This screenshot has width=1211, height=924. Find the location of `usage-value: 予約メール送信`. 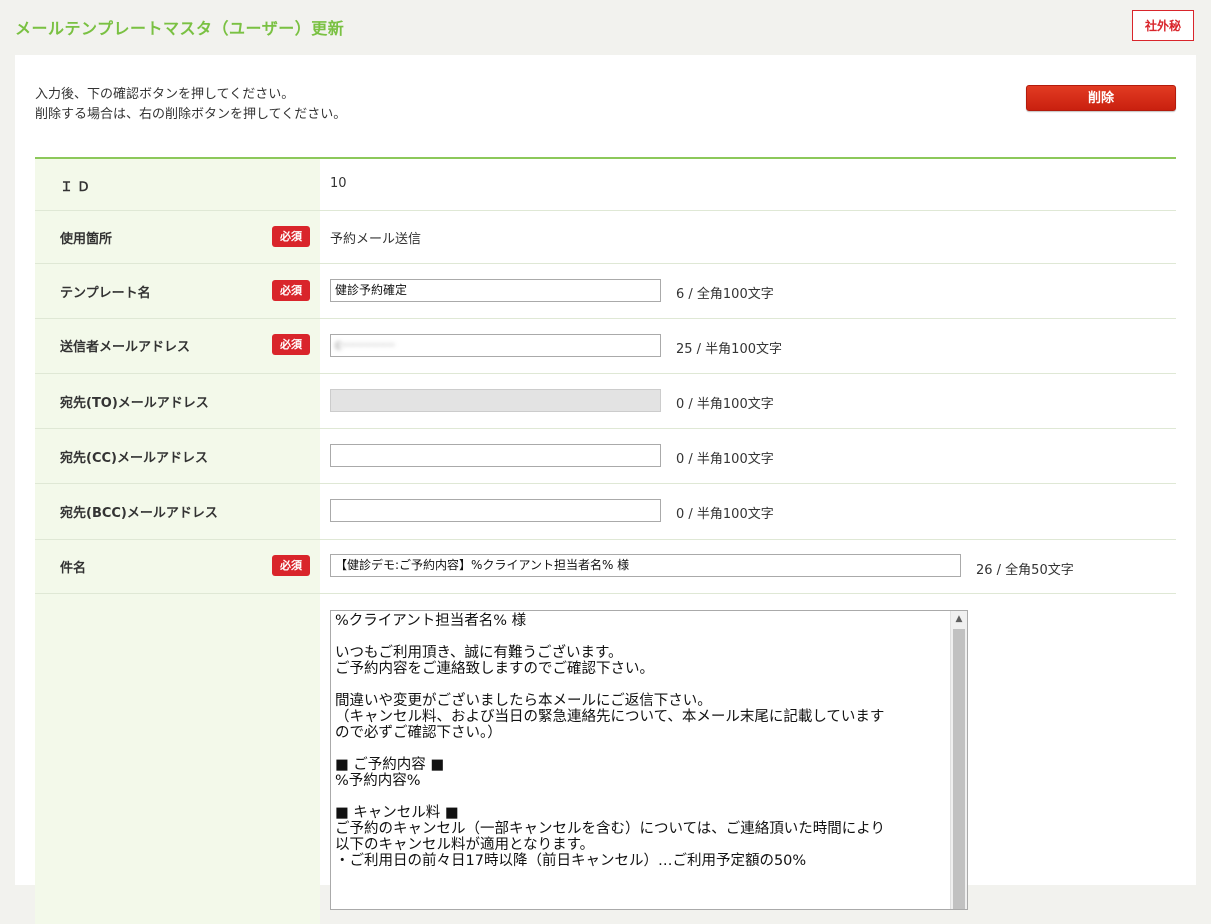

usage-value: 予約メール送信 is located at coordinates (376, 239).